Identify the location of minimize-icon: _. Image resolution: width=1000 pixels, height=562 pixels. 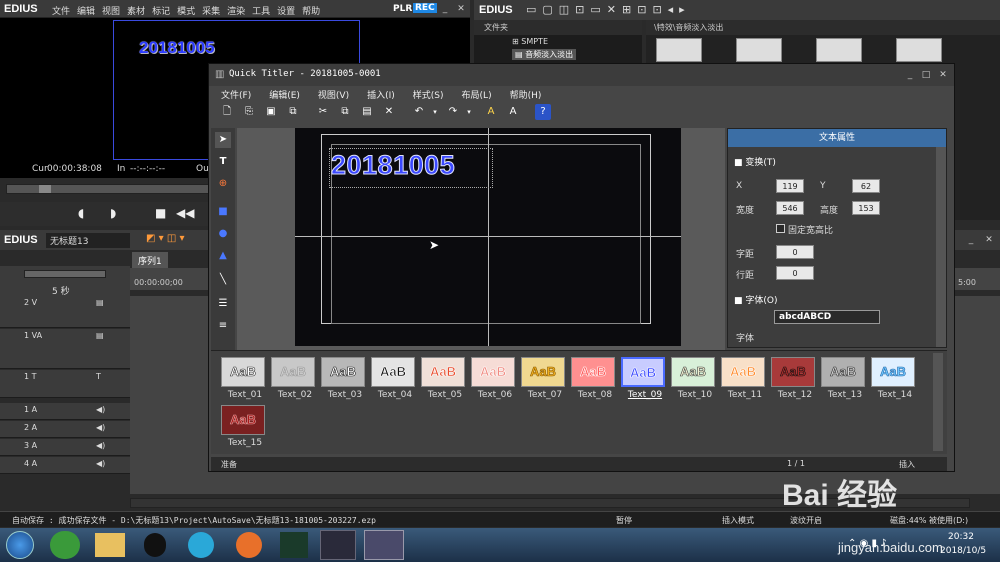
(445, 9).